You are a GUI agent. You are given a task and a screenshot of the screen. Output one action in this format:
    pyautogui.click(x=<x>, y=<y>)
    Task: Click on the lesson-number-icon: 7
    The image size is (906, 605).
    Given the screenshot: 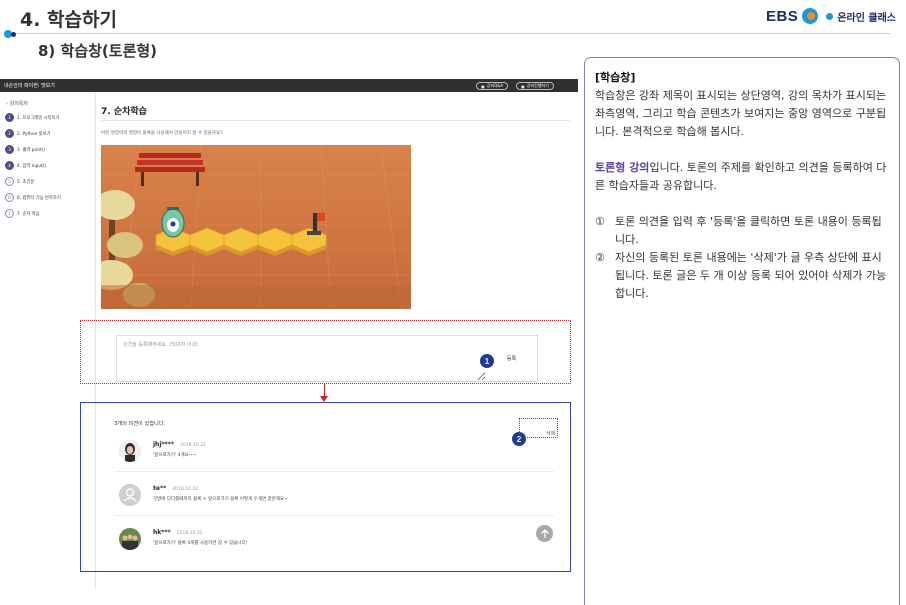 What is the action you would take?
    pyautogui.click(x=9, y=213)
    